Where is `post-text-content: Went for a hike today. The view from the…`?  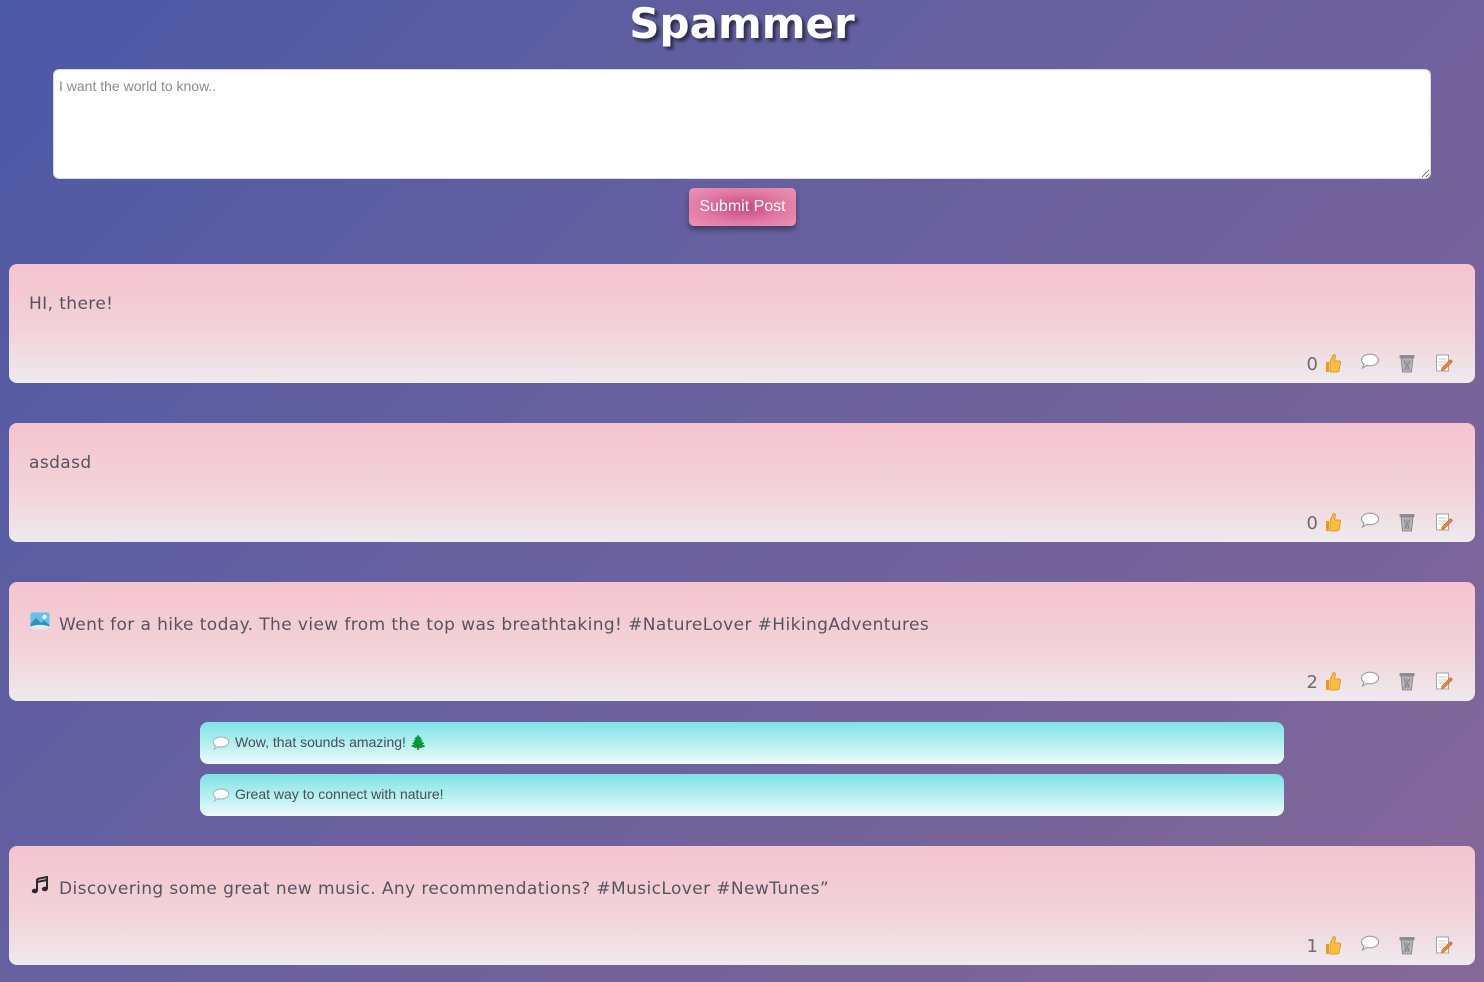 post-text-content: Went for a hike today. The view from the… is located at coordinates (494, 625).